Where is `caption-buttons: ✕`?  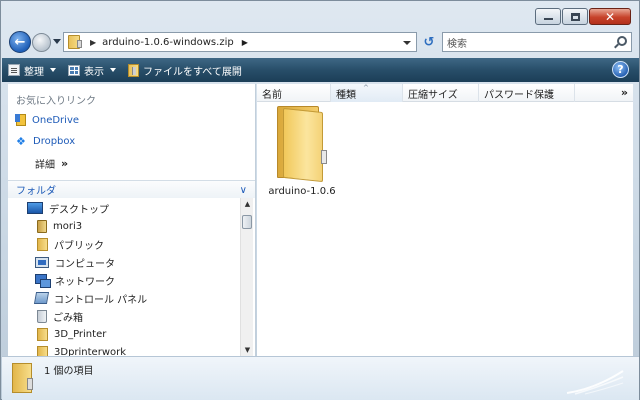
caption-buttons: ✕ is located at coordinates (582, 16).